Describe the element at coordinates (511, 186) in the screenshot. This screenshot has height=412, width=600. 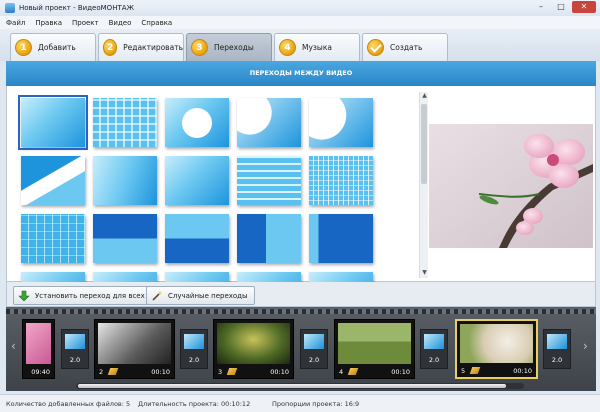
I see `preview-image` at that location.